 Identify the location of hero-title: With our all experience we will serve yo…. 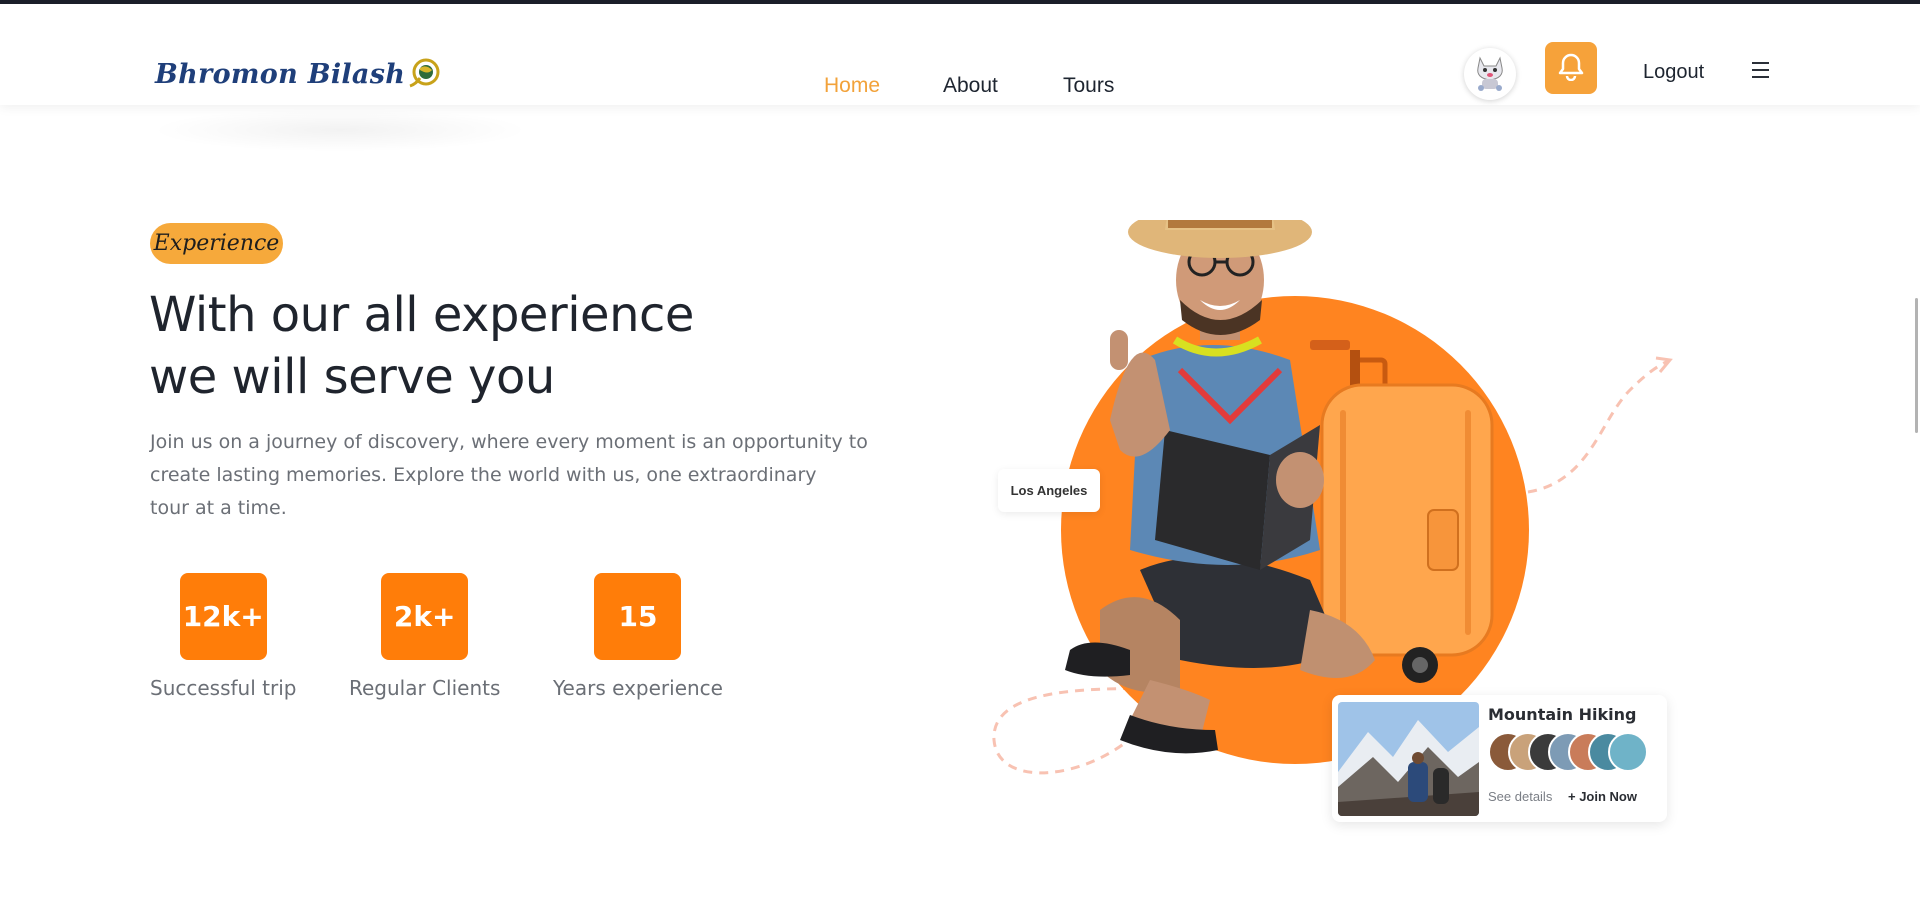
(459, 346).